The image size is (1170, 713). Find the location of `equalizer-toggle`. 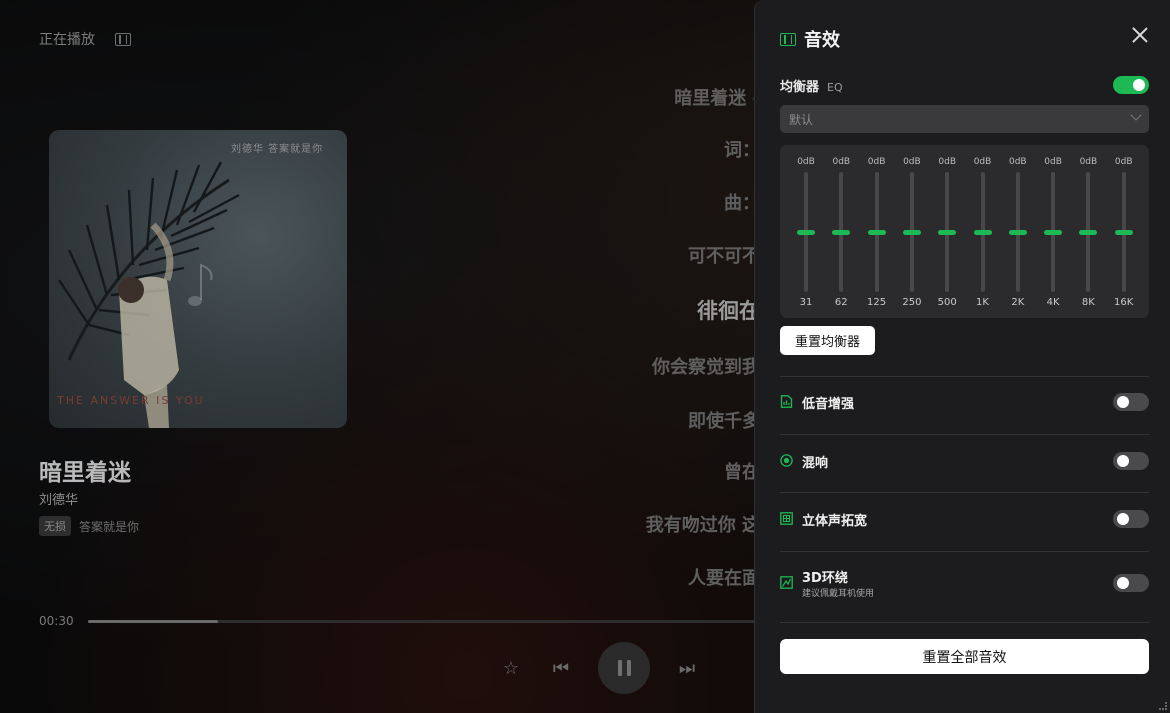

equalizer-toggle is located at coordinates (1131, 85).